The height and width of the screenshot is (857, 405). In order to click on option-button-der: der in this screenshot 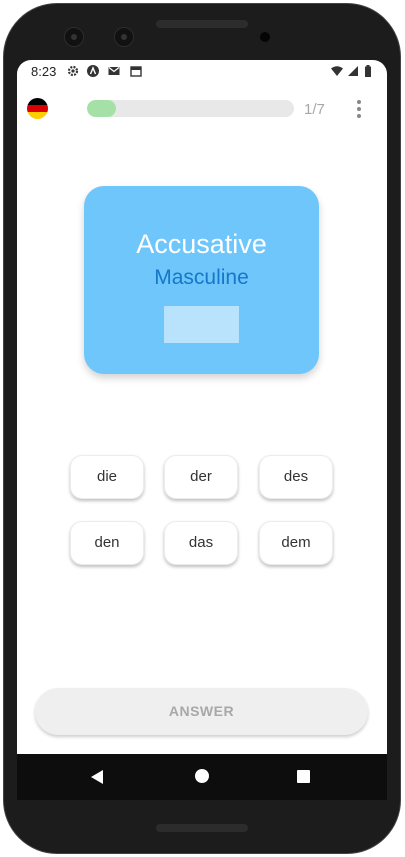, I will do `click(201, 477)`.